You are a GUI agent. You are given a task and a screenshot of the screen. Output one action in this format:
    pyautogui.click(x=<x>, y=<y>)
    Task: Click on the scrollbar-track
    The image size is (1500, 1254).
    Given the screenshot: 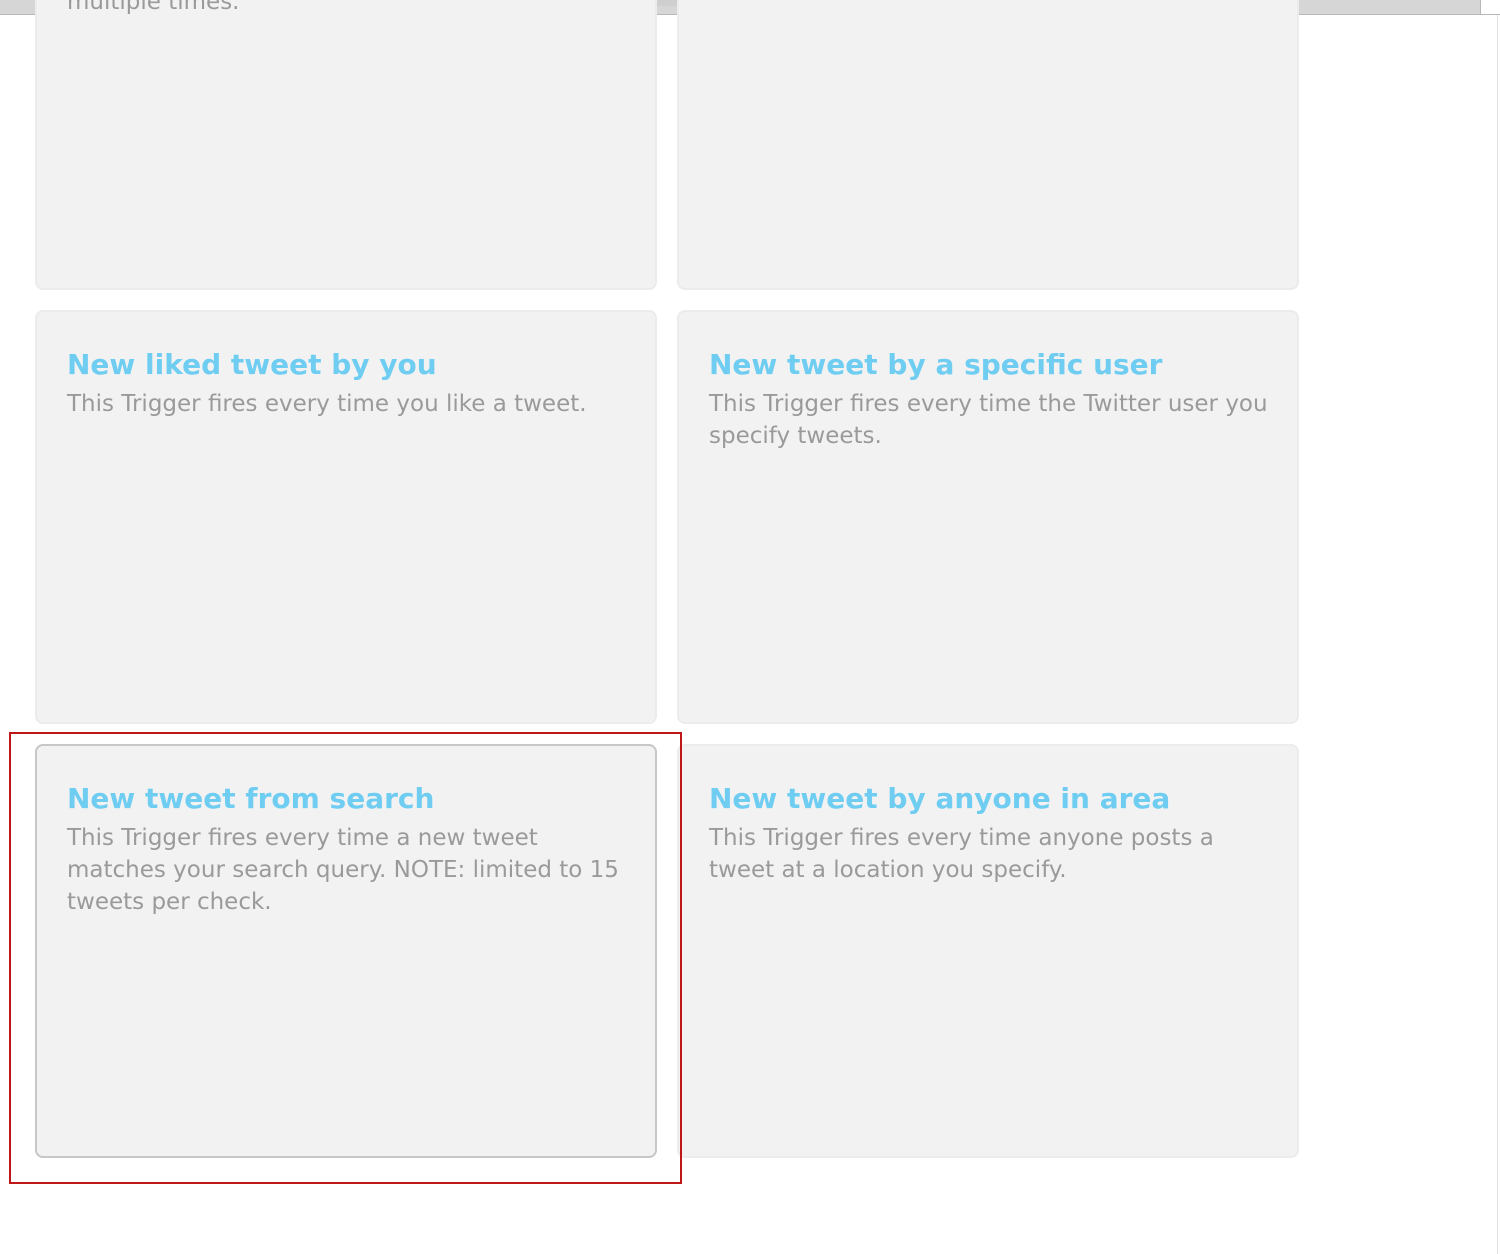 What is the action you would take?
    pyautogui.click(x=1497, y=634)
    